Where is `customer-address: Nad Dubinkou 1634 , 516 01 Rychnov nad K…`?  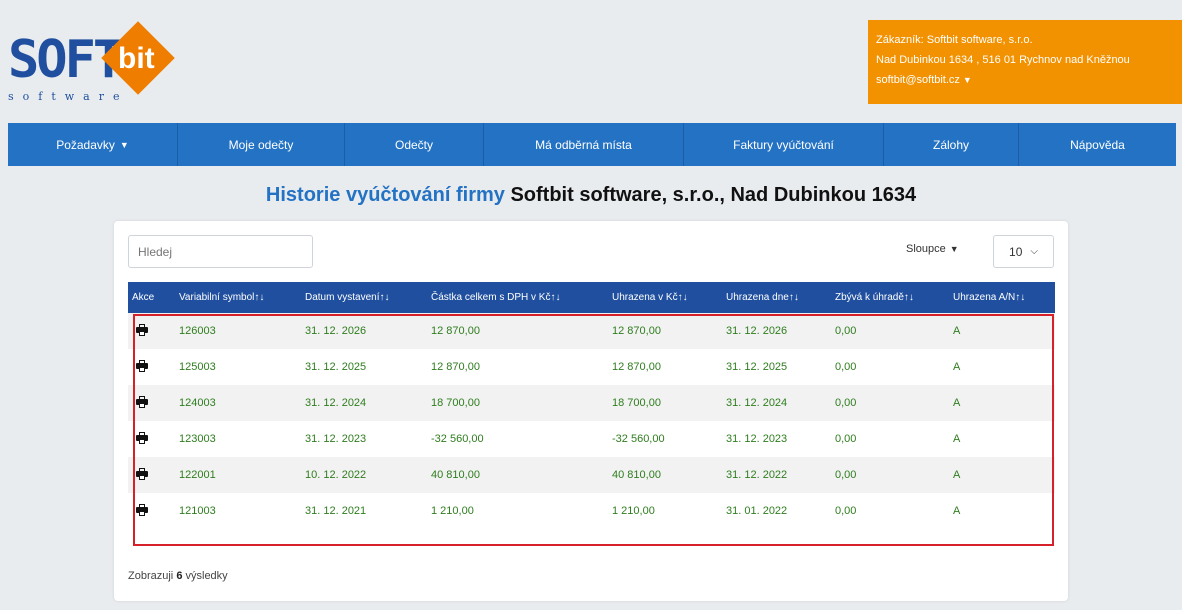 customer-address: Nad Dubinkou 1634 , 516 01 Rychnov nad K… is located at coordinates (1003, 60).